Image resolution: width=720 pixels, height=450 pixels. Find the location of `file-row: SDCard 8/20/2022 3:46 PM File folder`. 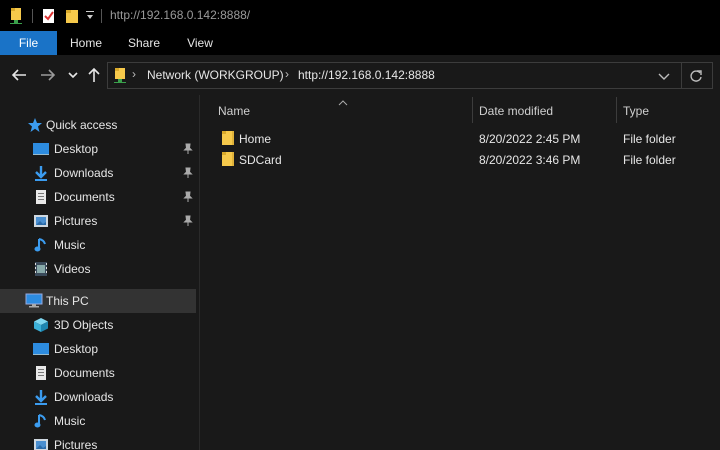

file-row: SDCard 8/20/2022 3:46 PM File folder is located at coordinates (460, 159).